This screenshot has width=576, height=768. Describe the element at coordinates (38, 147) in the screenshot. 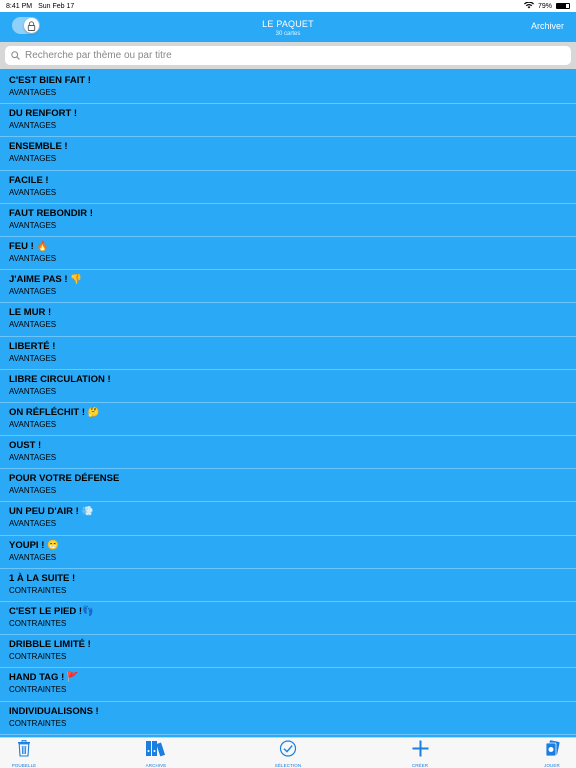

I see `card-title: ENSEMBLE !` at that location.